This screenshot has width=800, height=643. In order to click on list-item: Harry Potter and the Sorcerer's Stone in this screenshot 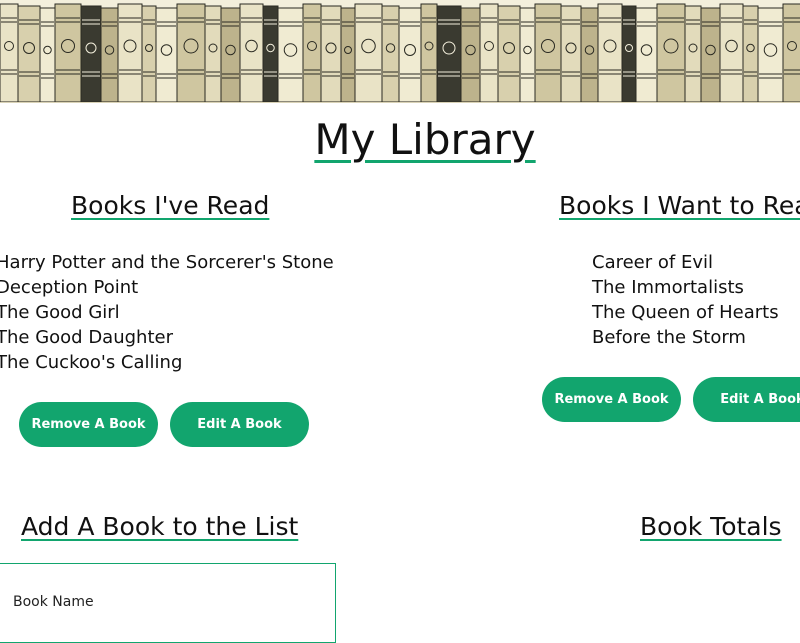, I will do `click(167, 262)`.